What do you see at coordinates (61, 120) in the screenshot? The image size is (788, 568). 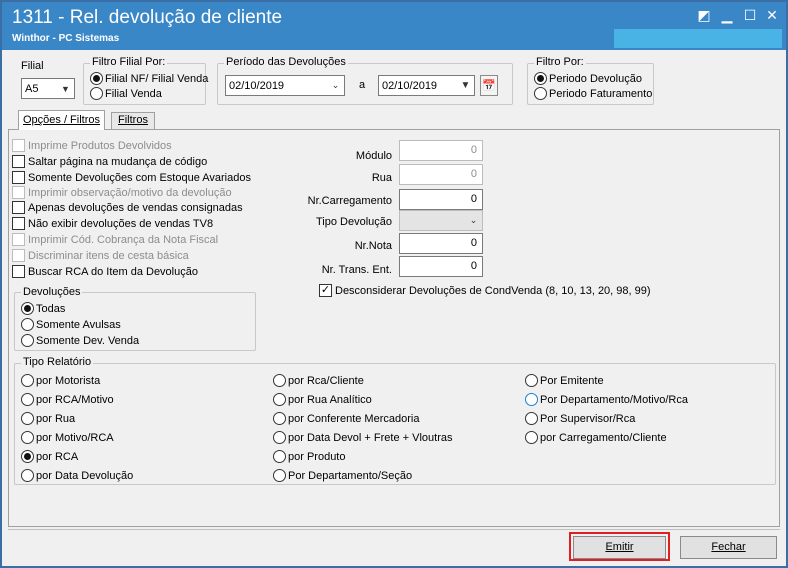 I see `tab-opcoes-filtros: Opções / Filtros` at bounding box center [61, 120].